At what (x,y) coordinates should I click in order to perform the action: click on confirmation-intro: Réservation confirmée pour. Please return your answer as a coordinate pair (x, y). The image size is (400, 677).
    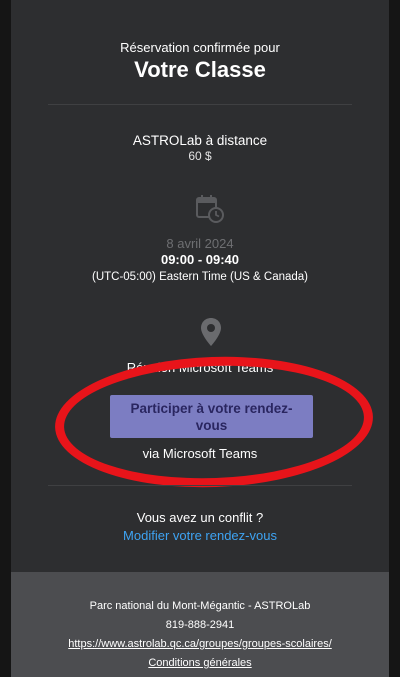
    Looking at the image, I should click on (200, 47).